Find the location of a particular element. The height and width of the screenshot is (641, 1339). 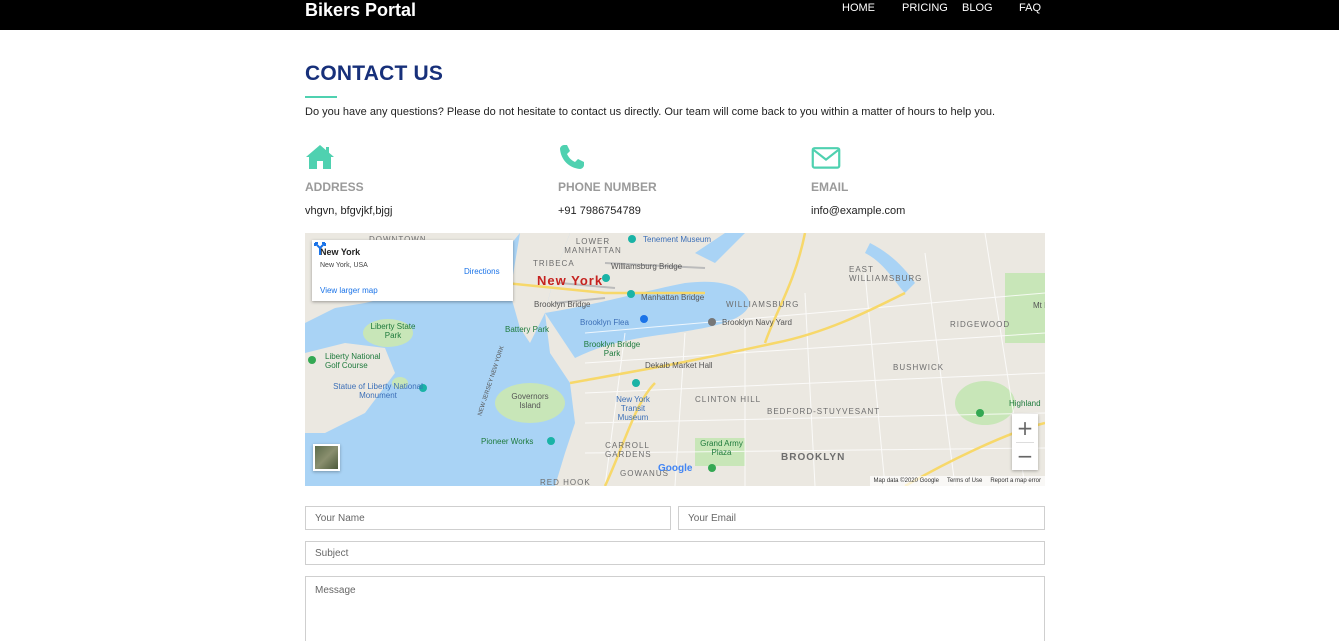

phone-icon is located at coordinates (572, 157).